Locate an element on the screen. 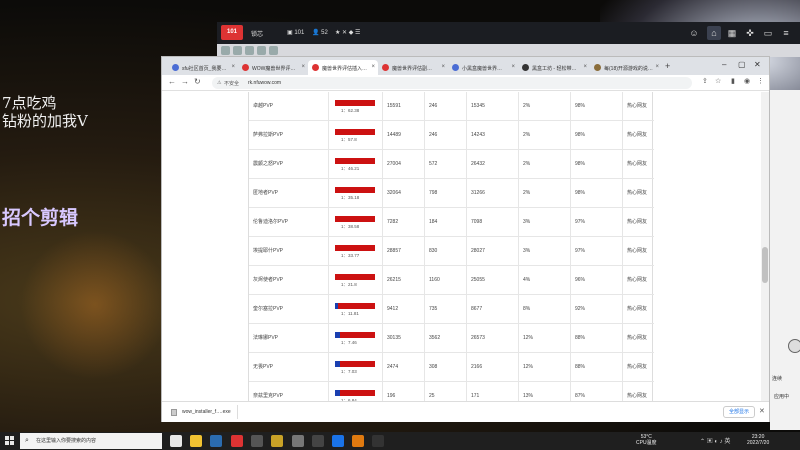 The width and height of the screenshot is (800, 450). alliance-percent: 12% is located at coordinates (545, 367).